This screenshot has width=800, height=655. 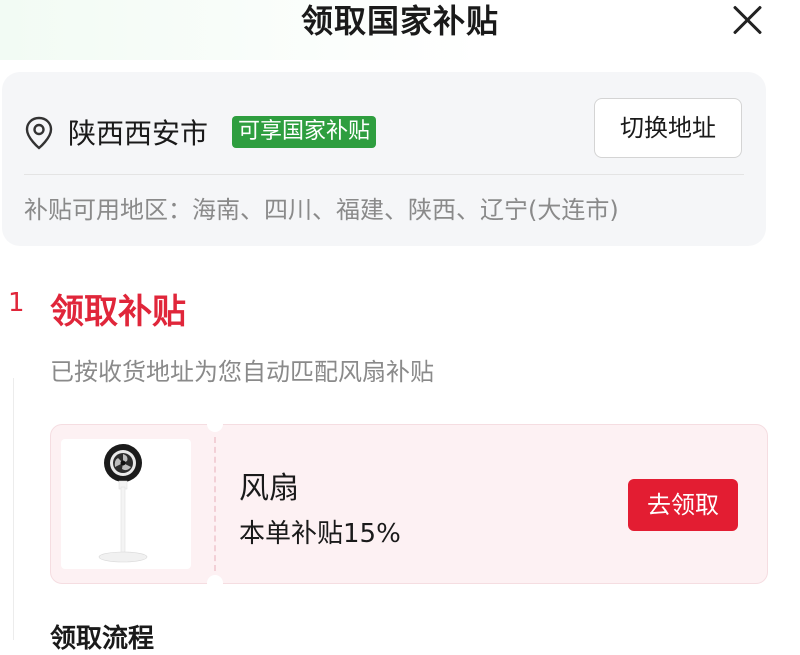 I want to click on product-name: 风扇, so click(x=269, y=488).